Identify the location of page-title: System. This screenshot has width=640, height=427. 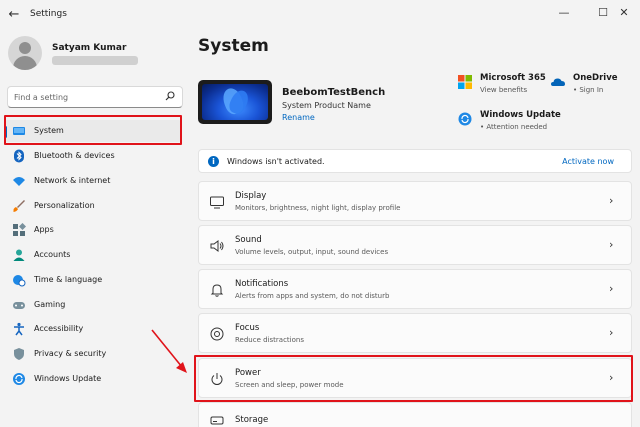
(233, 46).